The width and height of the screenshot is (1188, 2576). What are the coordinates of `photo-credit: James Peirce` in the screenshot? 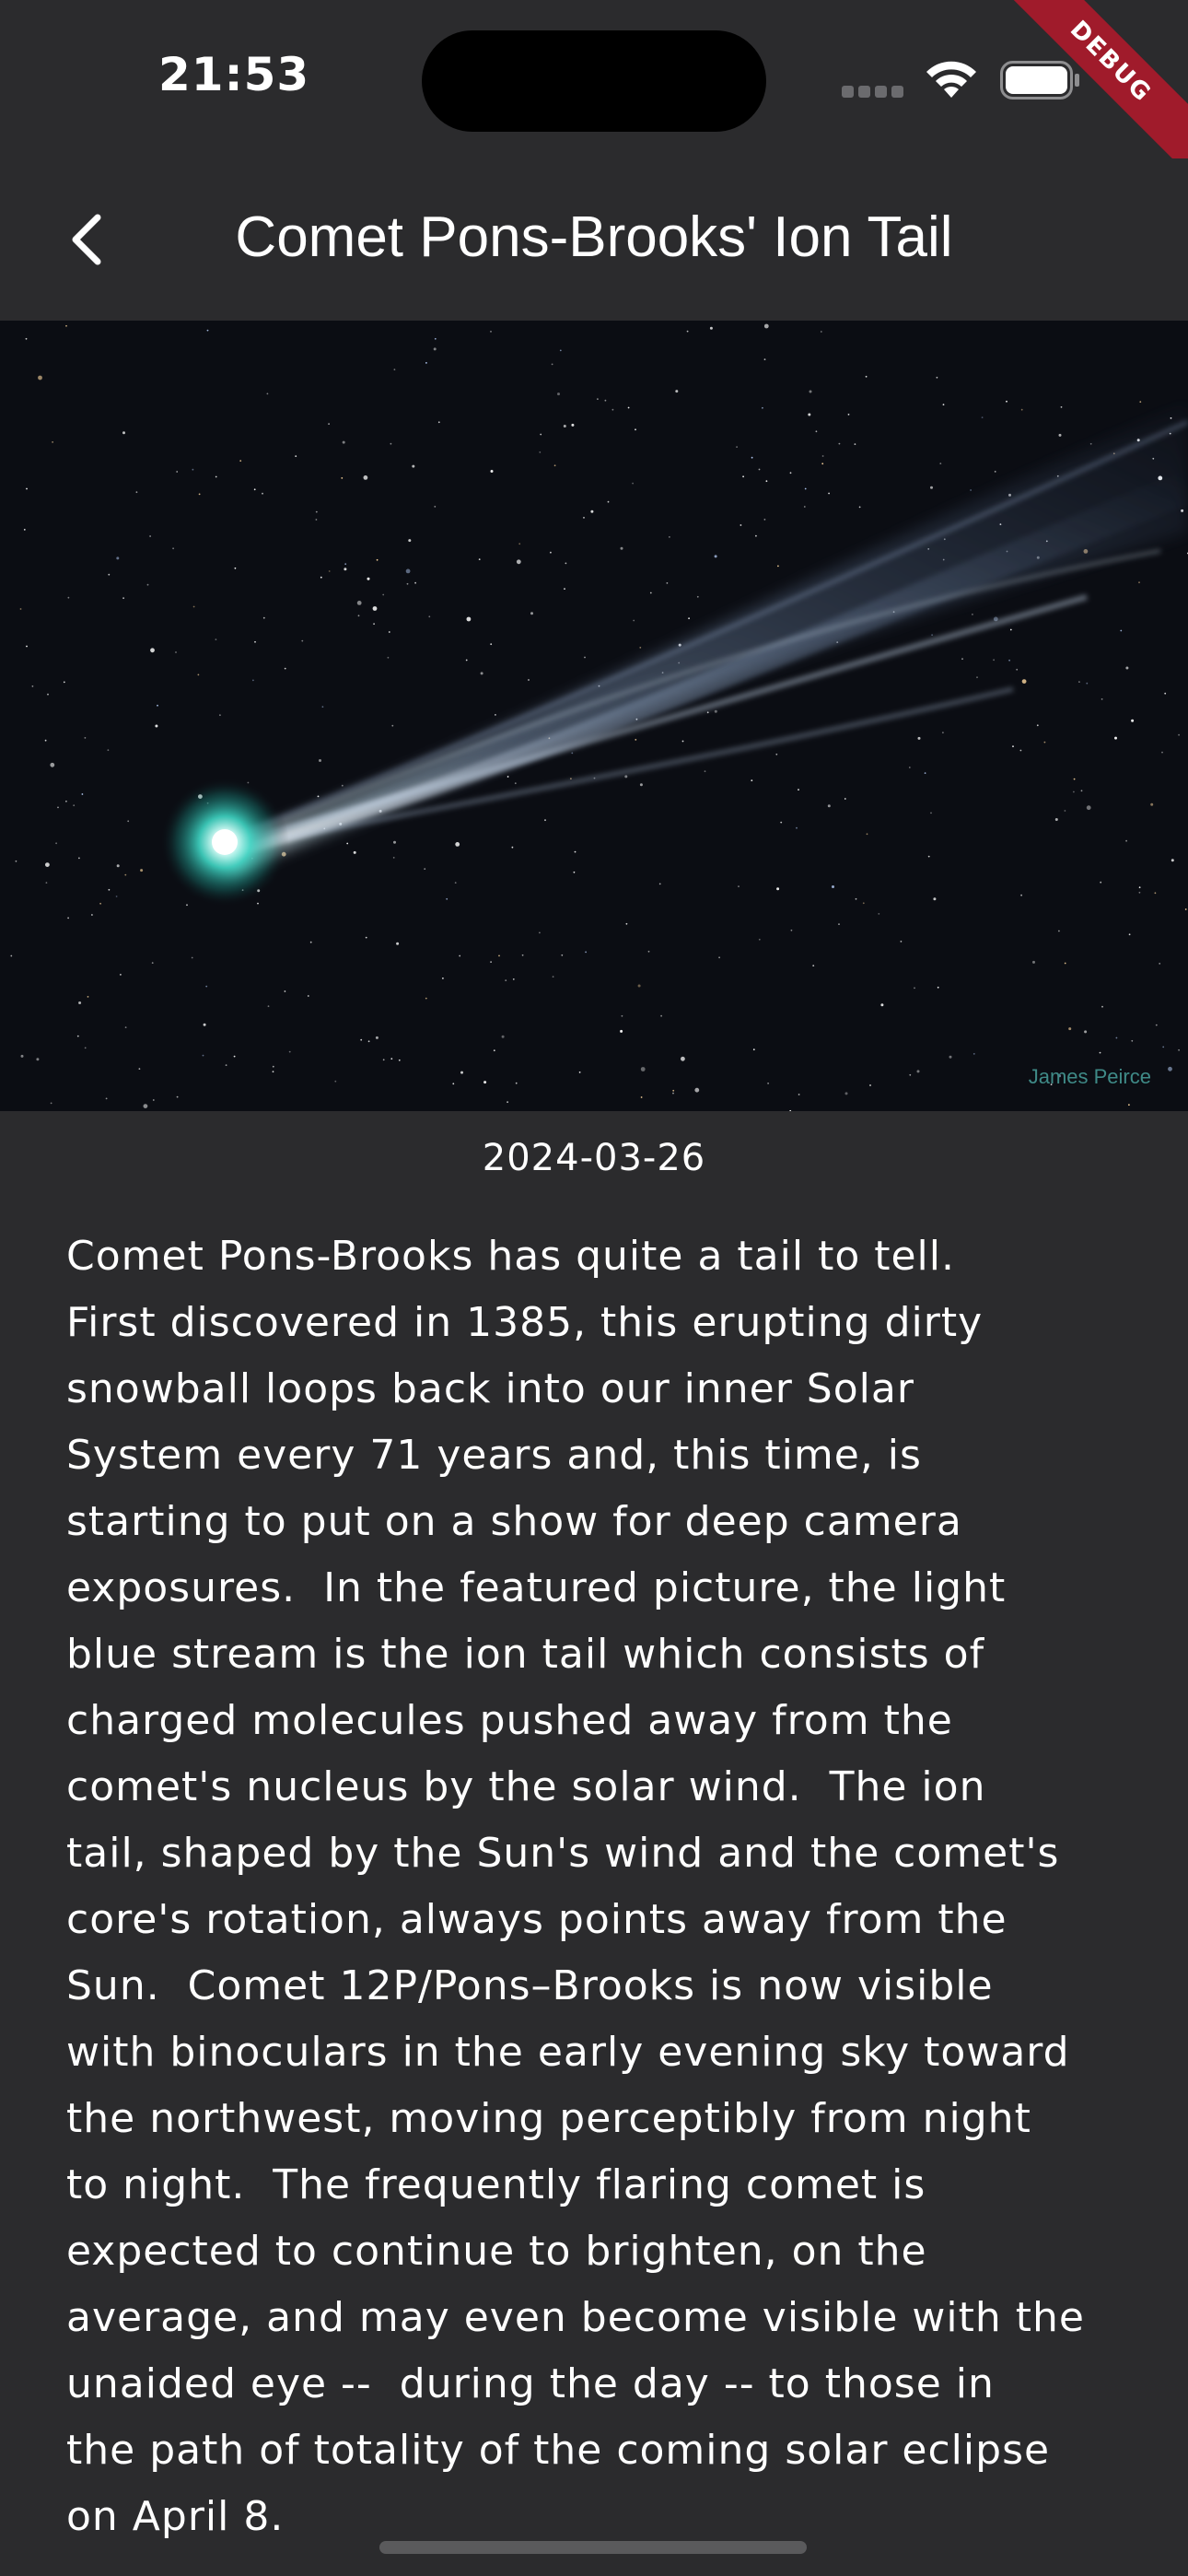 It's located at (1089, 1076).